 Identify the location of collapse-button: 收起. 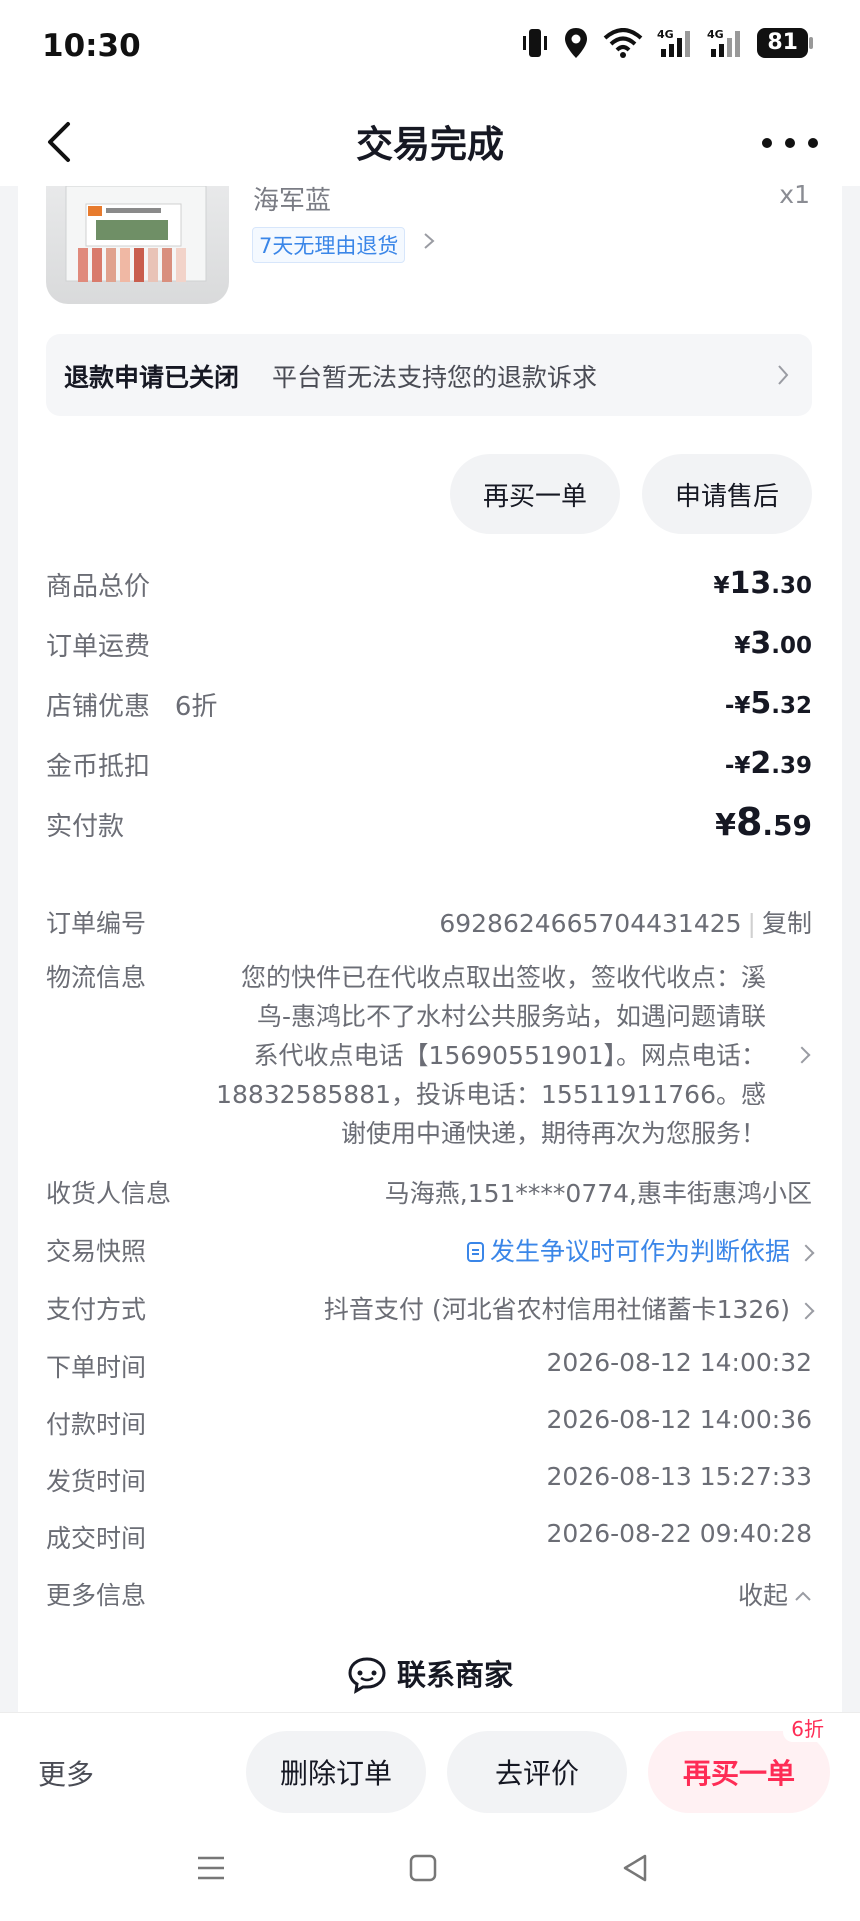
(775, 1594).